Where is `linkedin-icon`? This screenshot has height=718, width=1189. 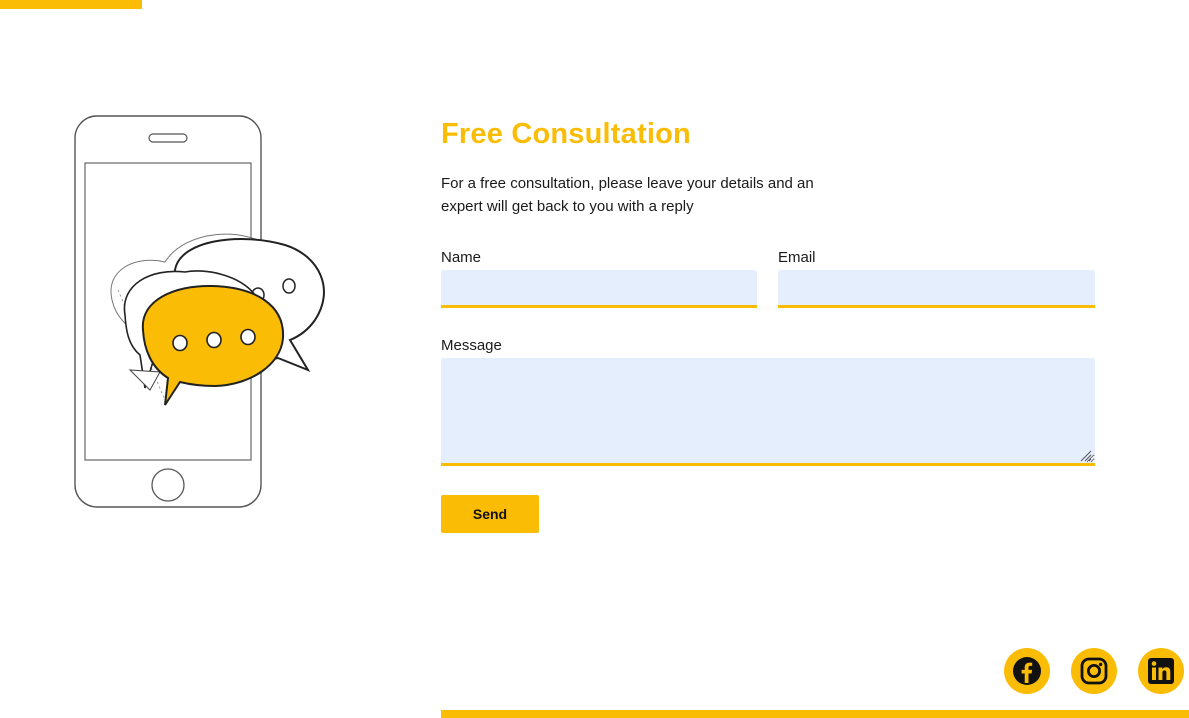
linkedin-icon is located at coordinates (1161, 671).